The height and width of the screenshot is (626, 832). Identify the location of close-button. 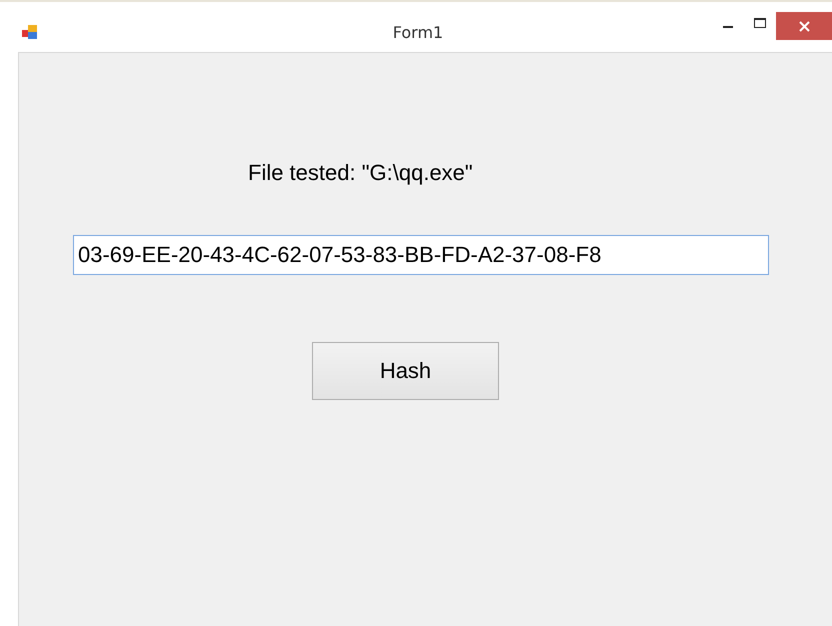
(804, 26).